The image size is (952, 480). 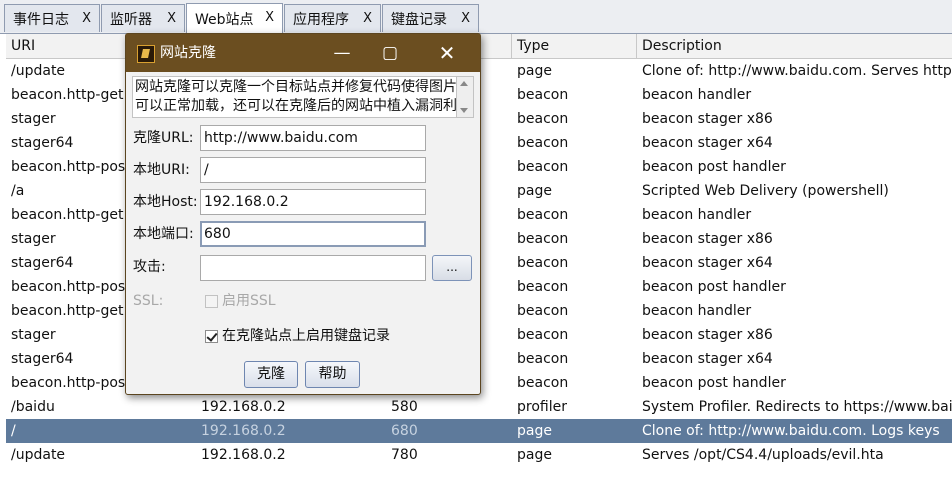 I want to click on local-host-label: 本地Host:, so click(x=165, y=202).